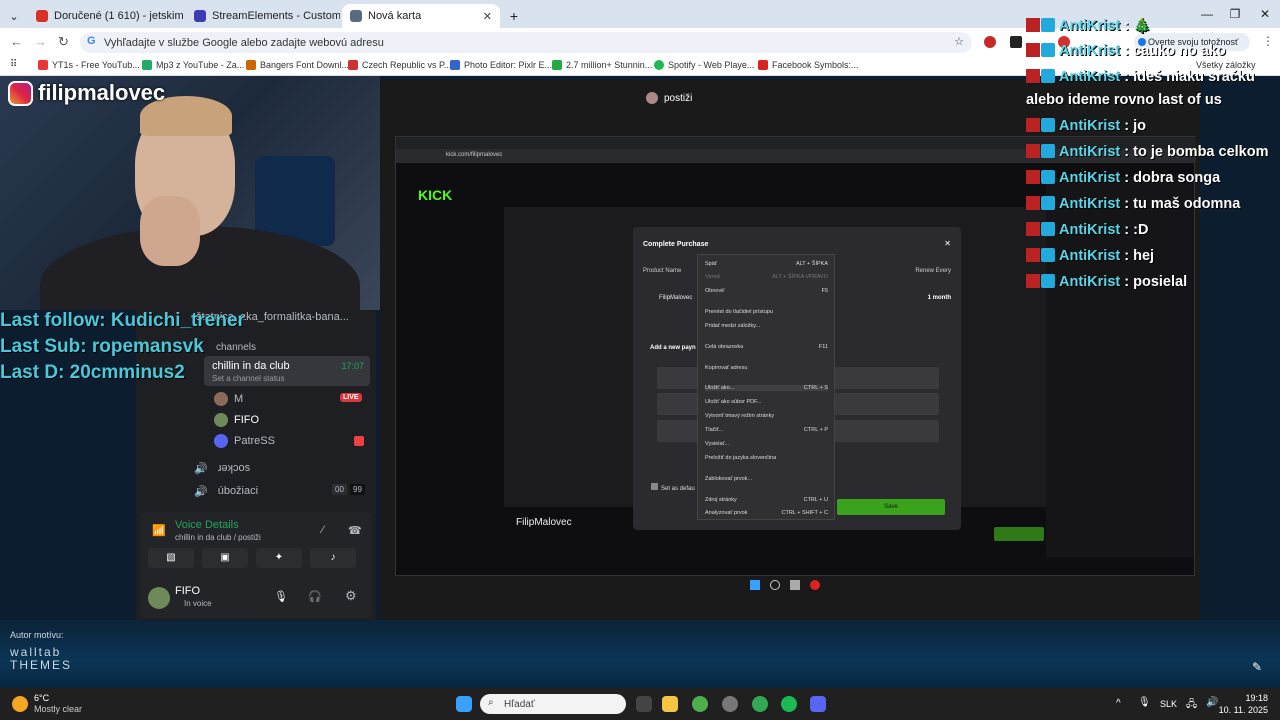 This screenshot has width=1280, height=720. What do you see at coordinates (1123, 178) in the screenshot?
I see `chat-message: AntiKrist : dobra songa` at bounding box center [1123, 178].